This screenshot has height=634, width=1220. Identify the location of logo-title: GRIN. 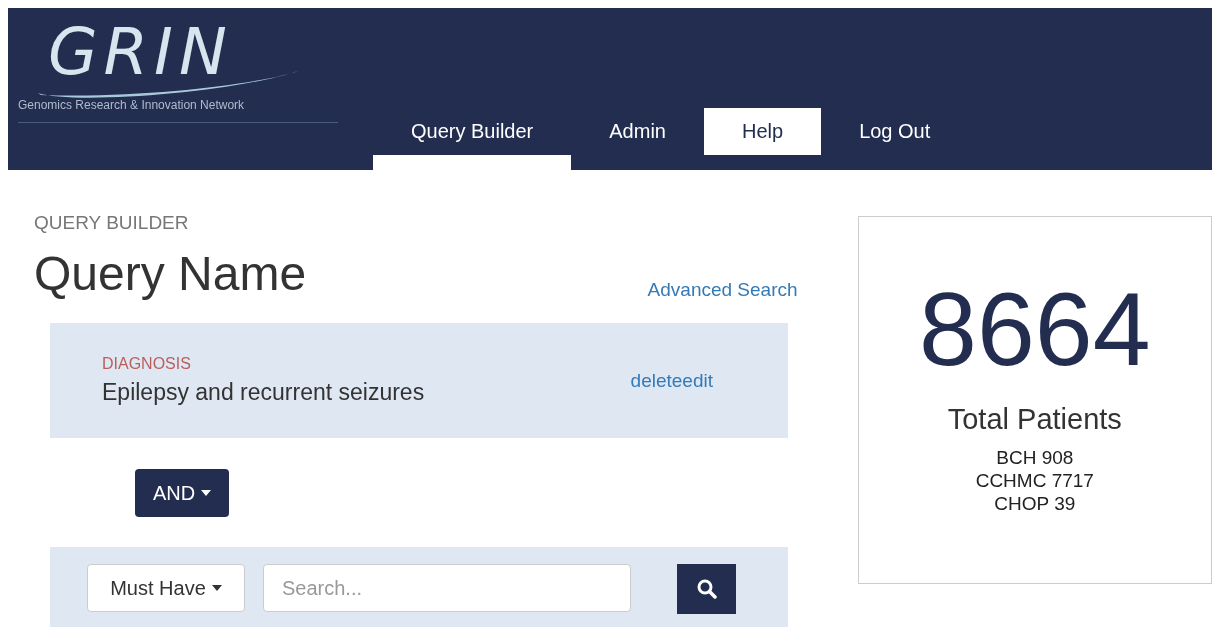
(141, 52).